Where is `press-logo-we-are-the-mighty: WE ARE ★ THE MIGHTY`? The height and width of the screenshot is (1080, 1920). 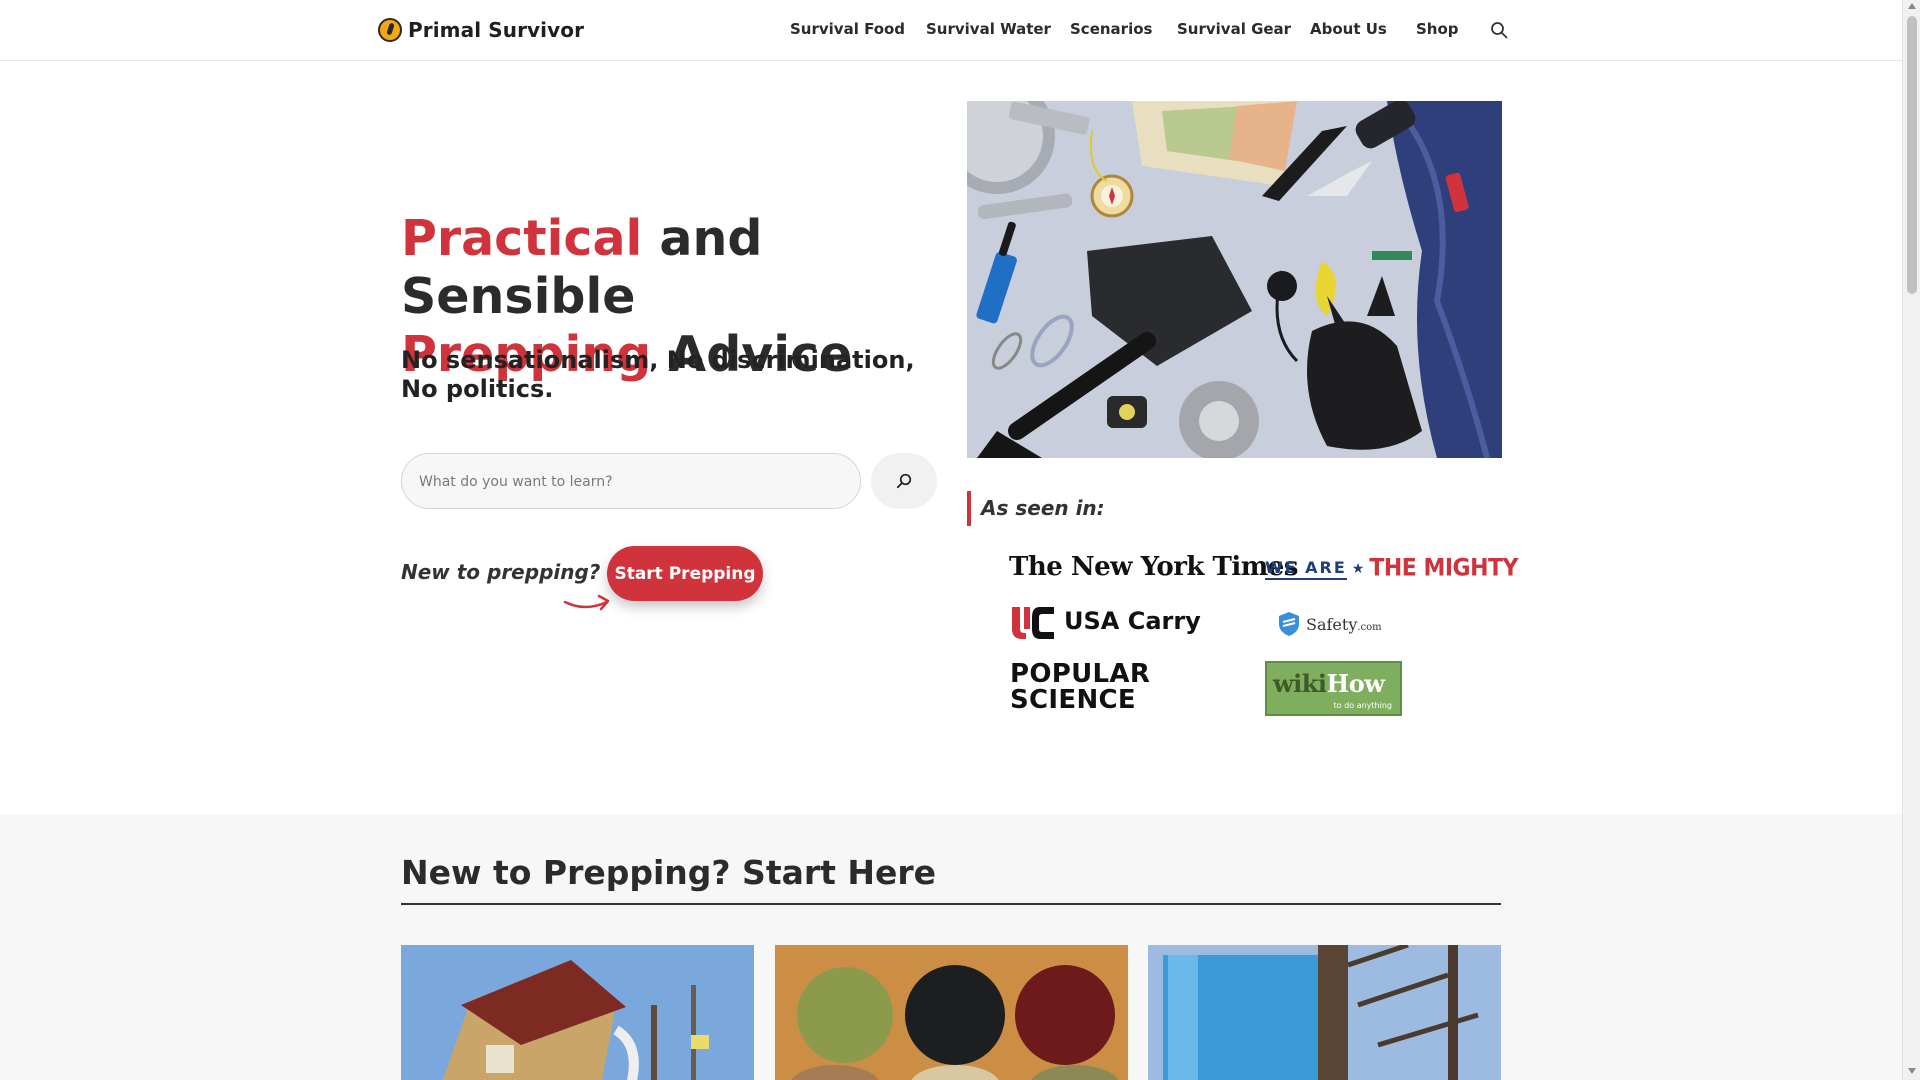
press-logo-we-are-the-mighty: WE ARE ★ THE MIGHTY is located at coordinates (1391, 568).